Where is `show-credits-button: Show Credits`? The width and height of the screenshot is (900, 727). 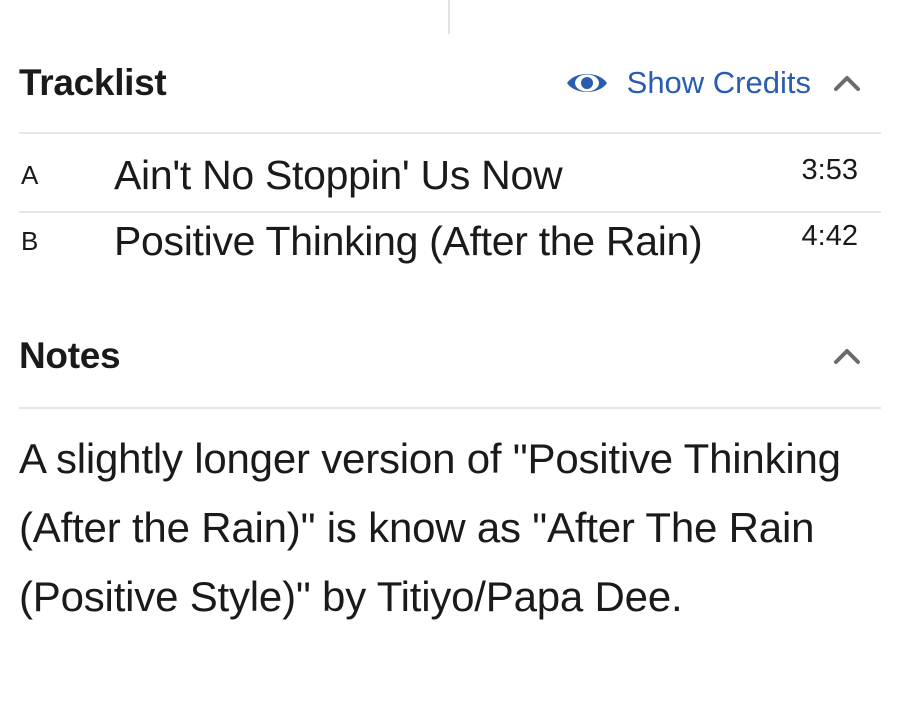
show-credits-button: Show Credits is located at coordinates (688, 83).